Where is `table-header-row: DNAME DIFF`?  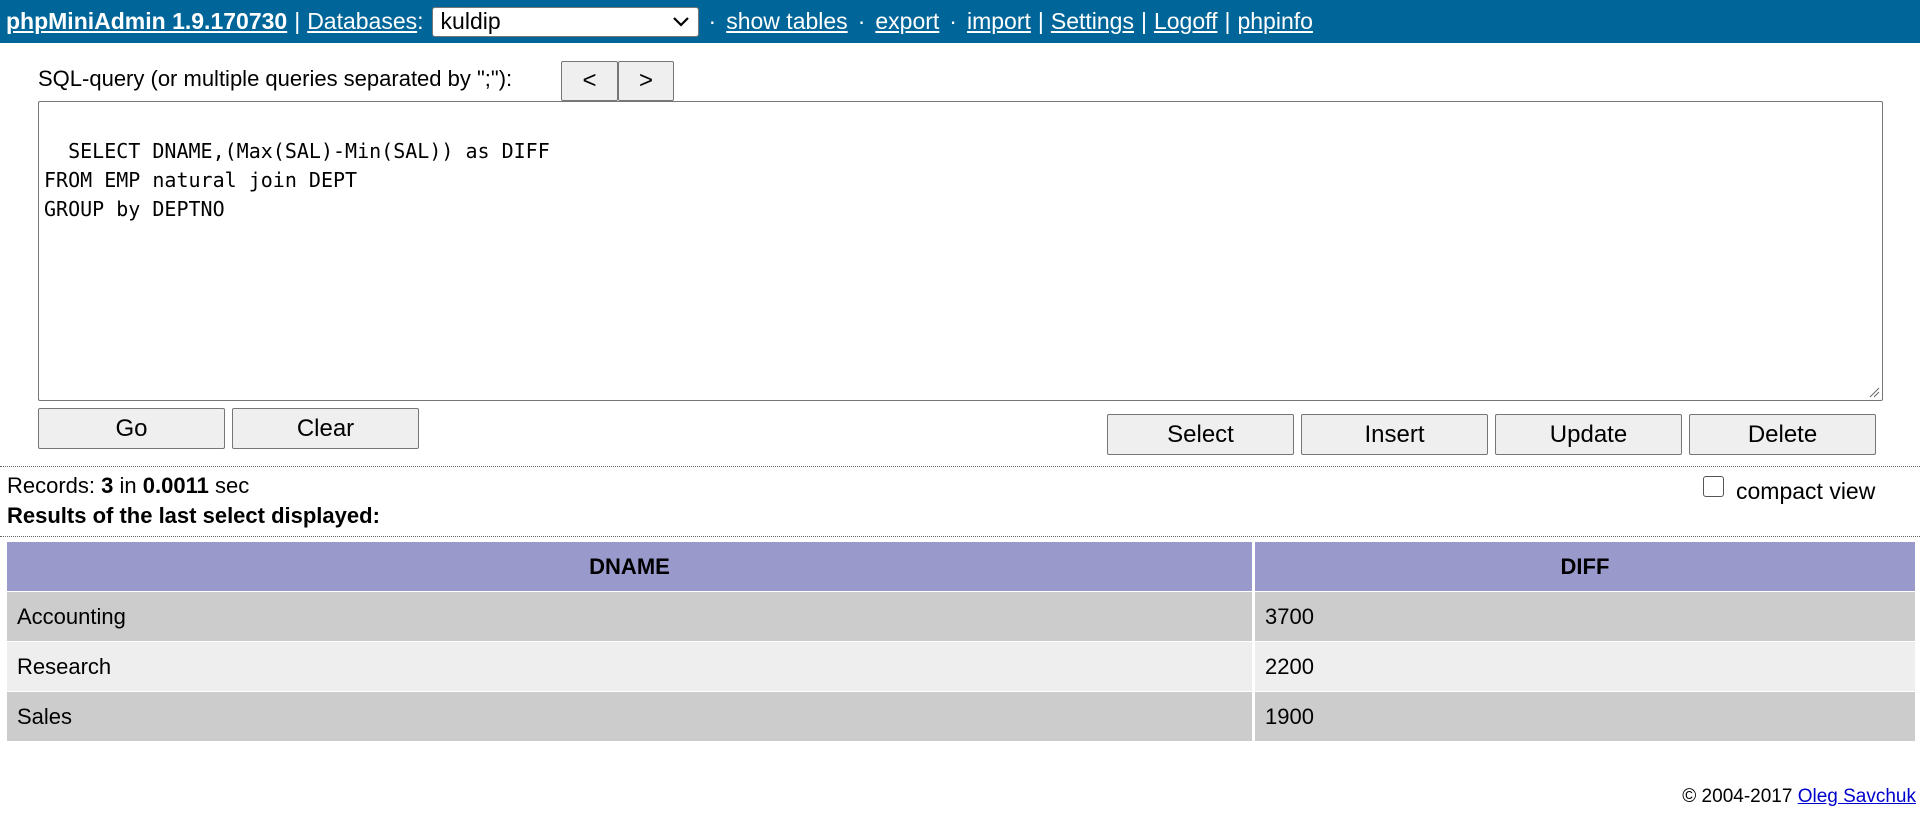
table-header-row: DNAME DIFF is located at coordinates (961, 566).